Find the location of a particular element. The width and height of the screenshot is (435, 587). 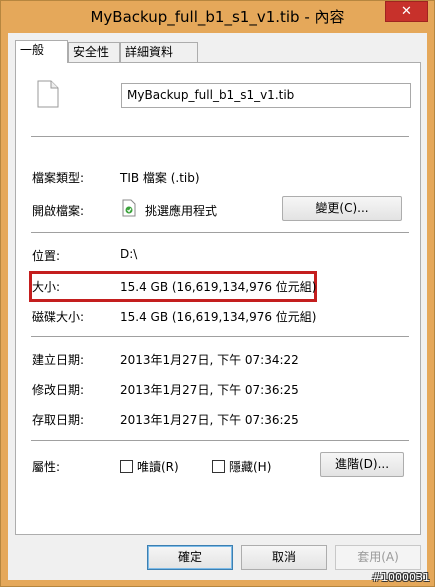

opens-with-value: 挑選應用程式 is located at coordinates (181, 211).